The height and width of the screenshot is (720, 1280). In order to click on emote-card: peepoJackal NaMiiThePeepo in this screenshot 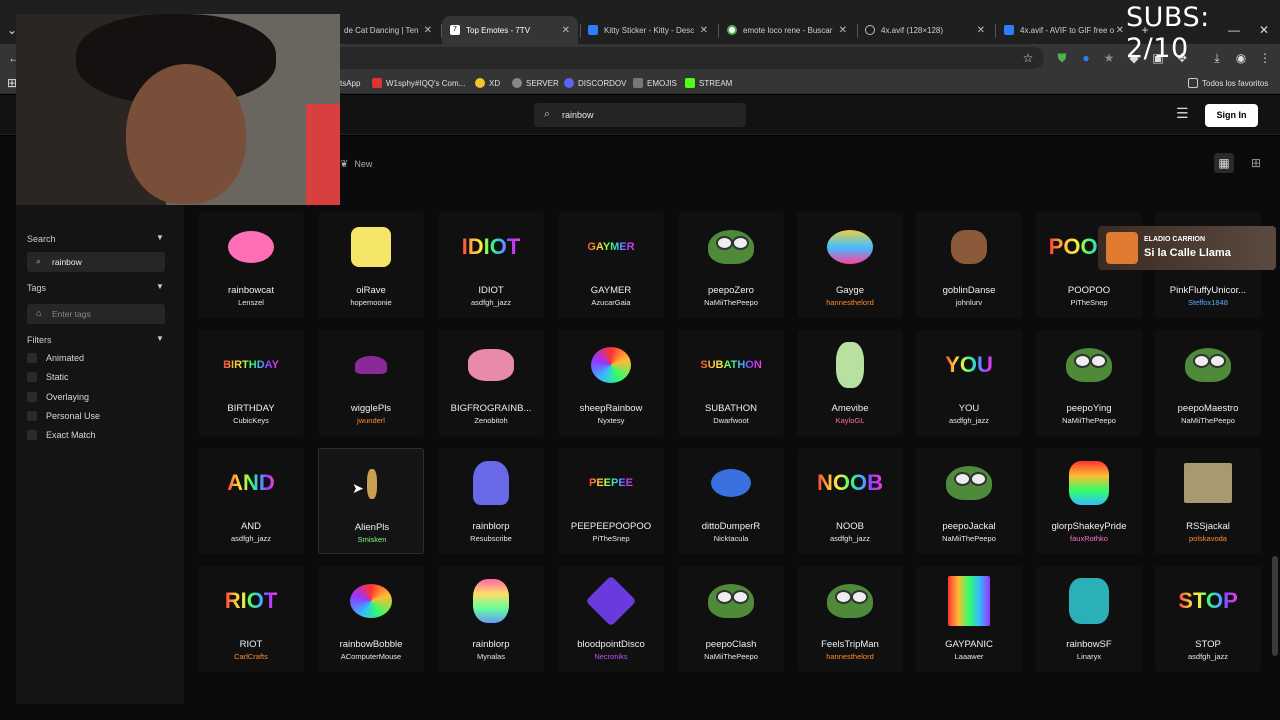, I will do `click(969, 501)`.